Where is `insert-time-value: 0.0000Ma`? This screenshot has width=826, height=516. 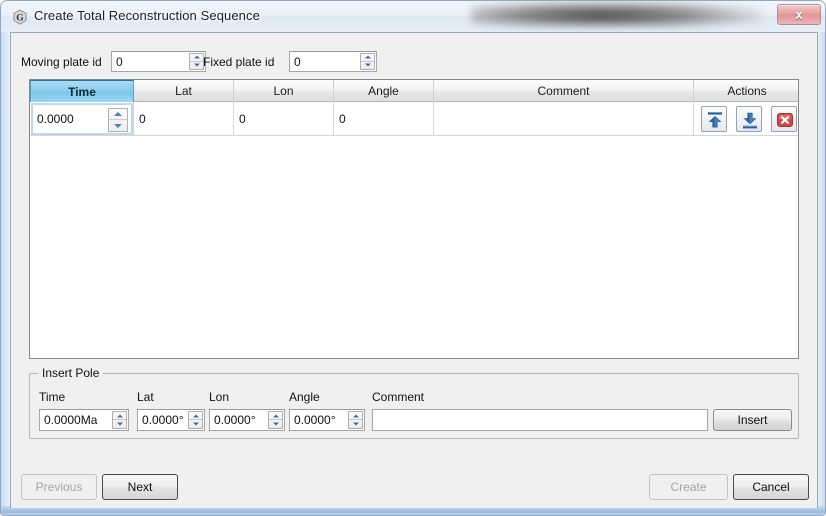 insert-time-value: 0.0000Ma is located at coordinates (71, 420).